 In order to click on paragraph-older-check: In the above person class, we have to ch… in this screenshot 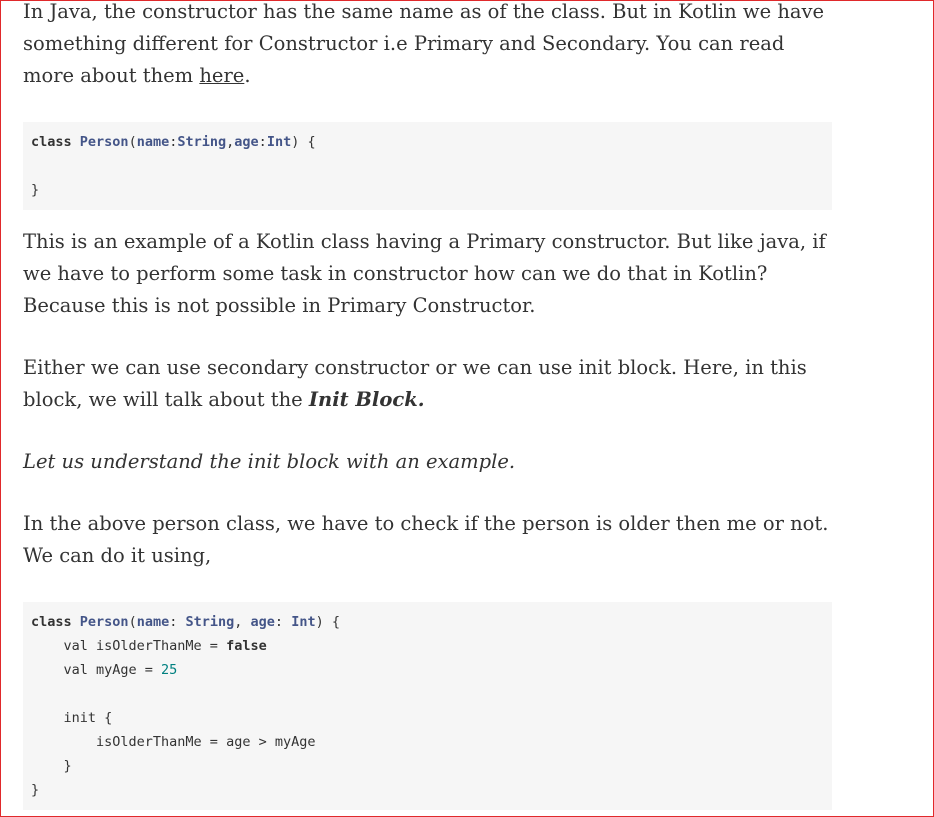, I will do `click(426, 539)`.